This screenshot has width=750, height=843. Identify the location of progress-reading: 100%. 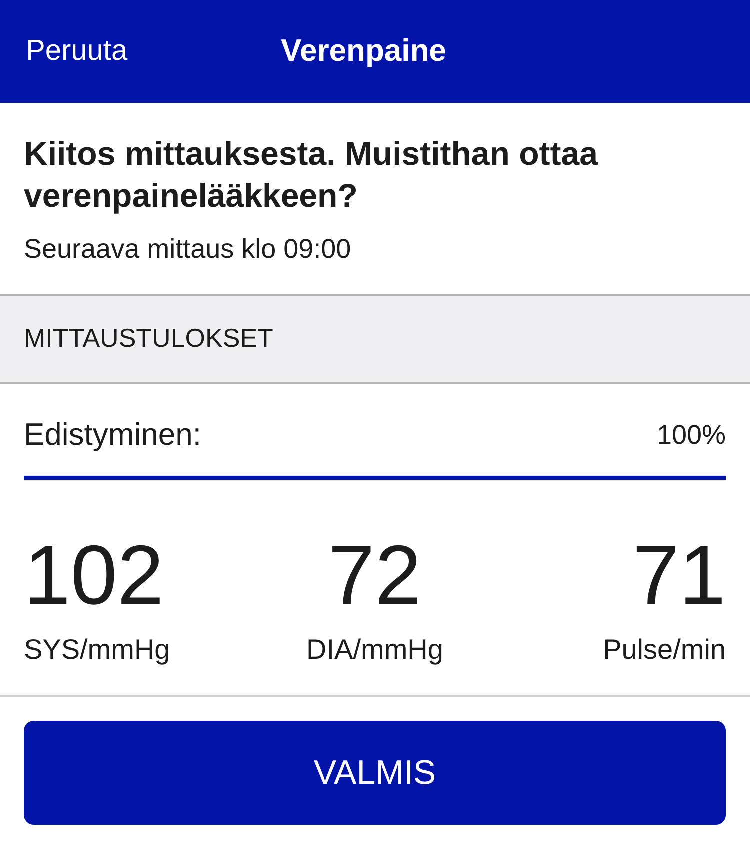
(691, 435).